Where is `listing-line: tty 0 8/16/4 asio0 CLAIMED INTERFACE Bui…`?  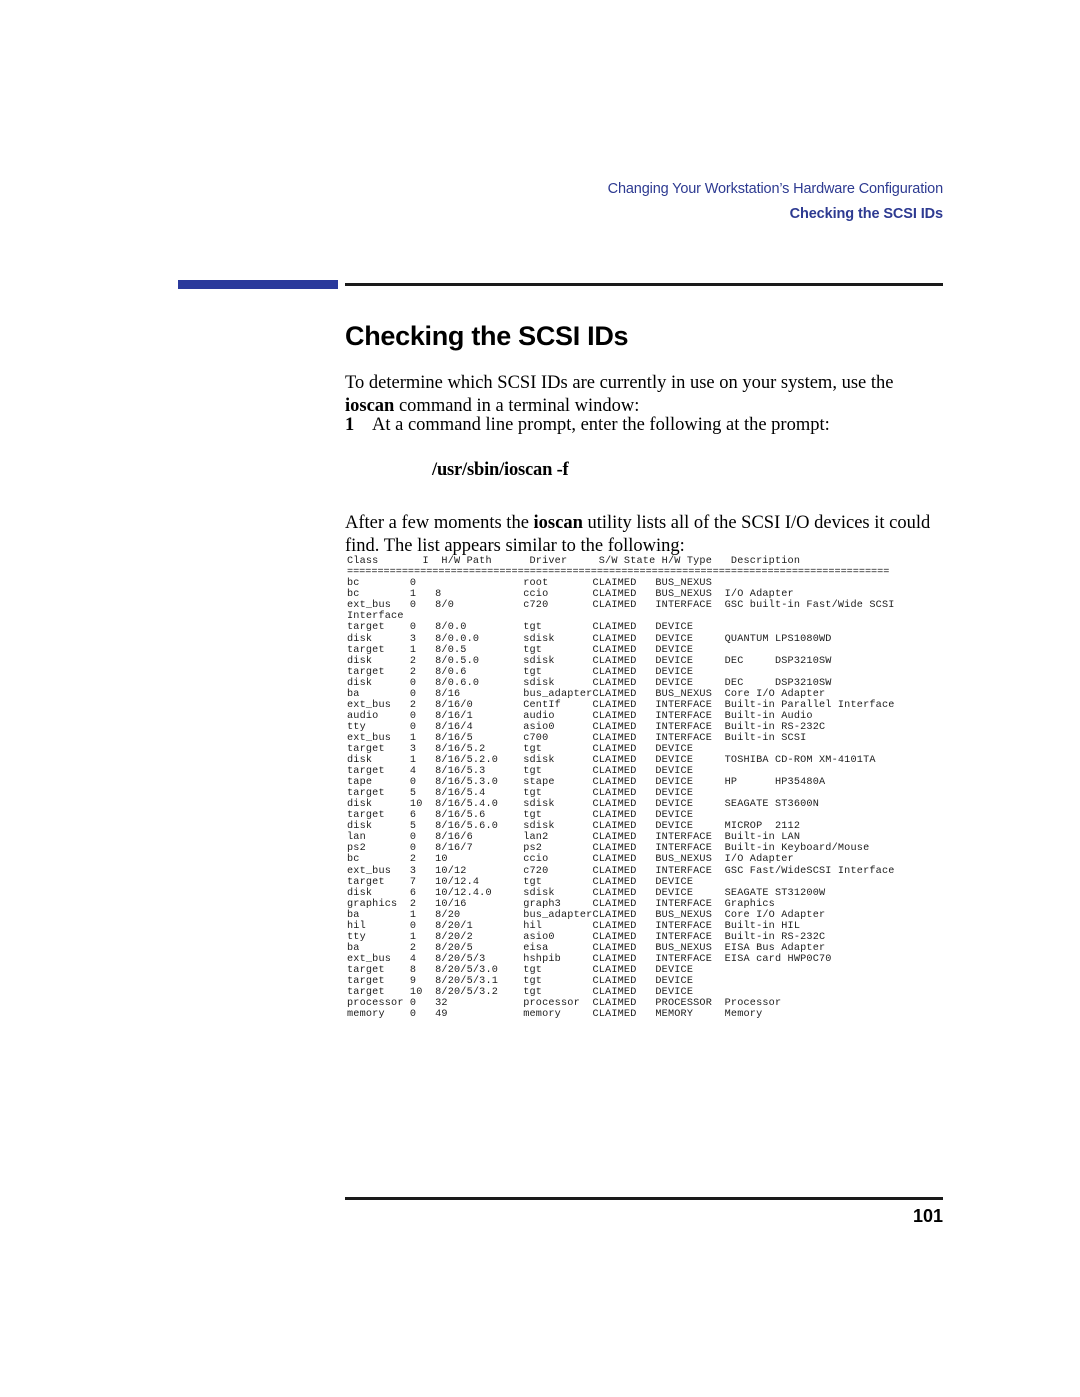 listing-line: tty 0 8/16/4 asio0 CLAIMED INTERFACE Bui… is located at coordinates (586, 727).